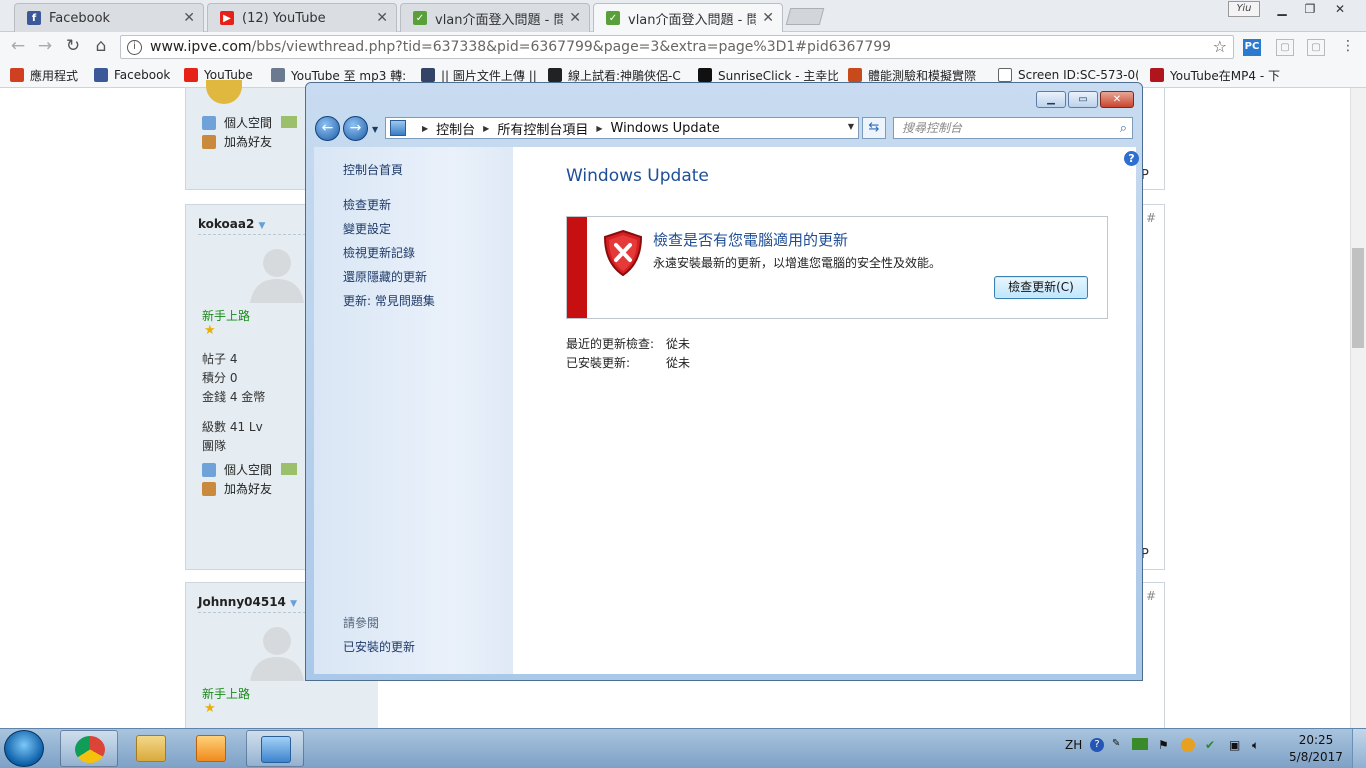  What do you see at coordinates (373, 169) in the screenshot?
I see `nav-control-panel-home: 控制台首頁` at bounding box center [373, 169].